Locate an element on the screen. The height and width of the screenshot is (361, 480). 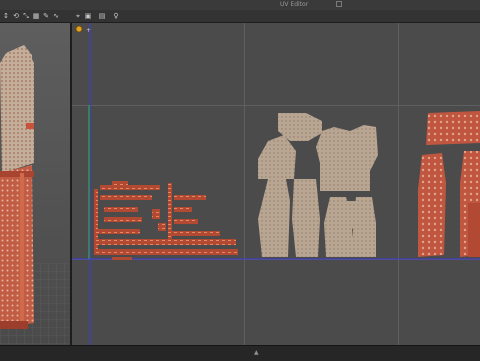
tool-pin-icon: ▤ is located at coordinates (102, 16).